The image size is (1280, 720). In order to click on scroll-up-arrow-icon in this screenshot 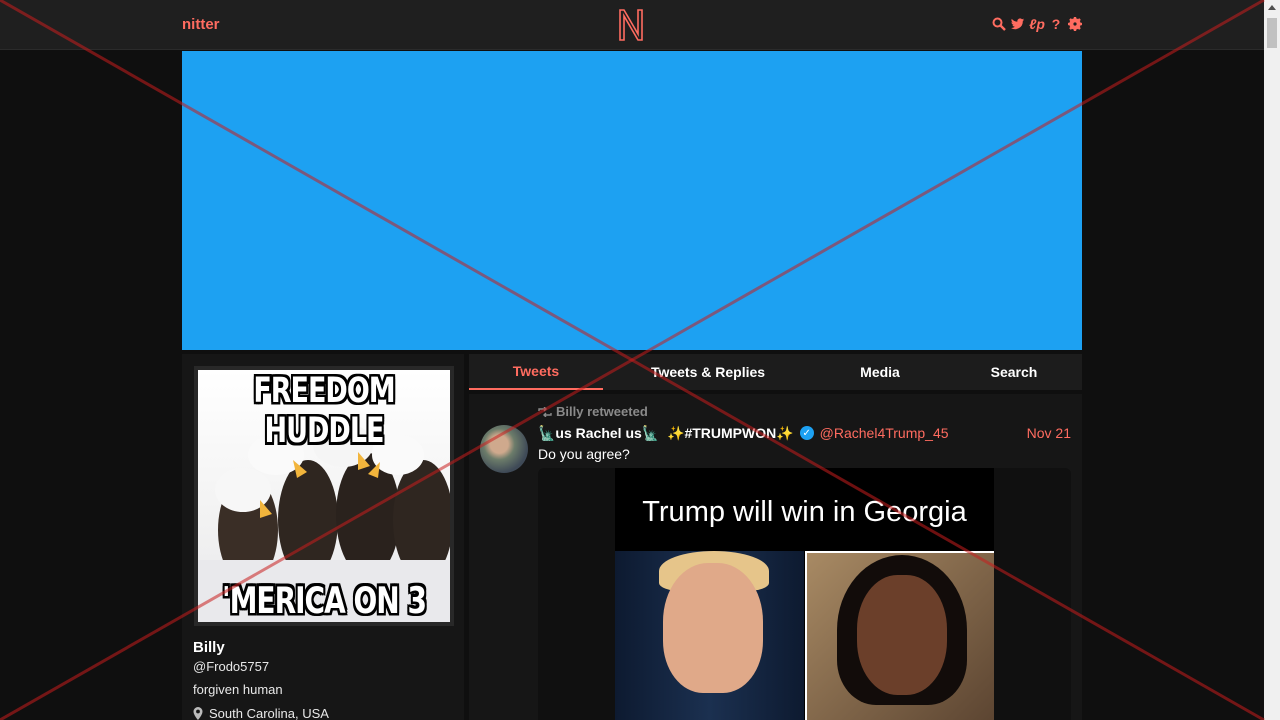, I will do `click(1272, 7)`.